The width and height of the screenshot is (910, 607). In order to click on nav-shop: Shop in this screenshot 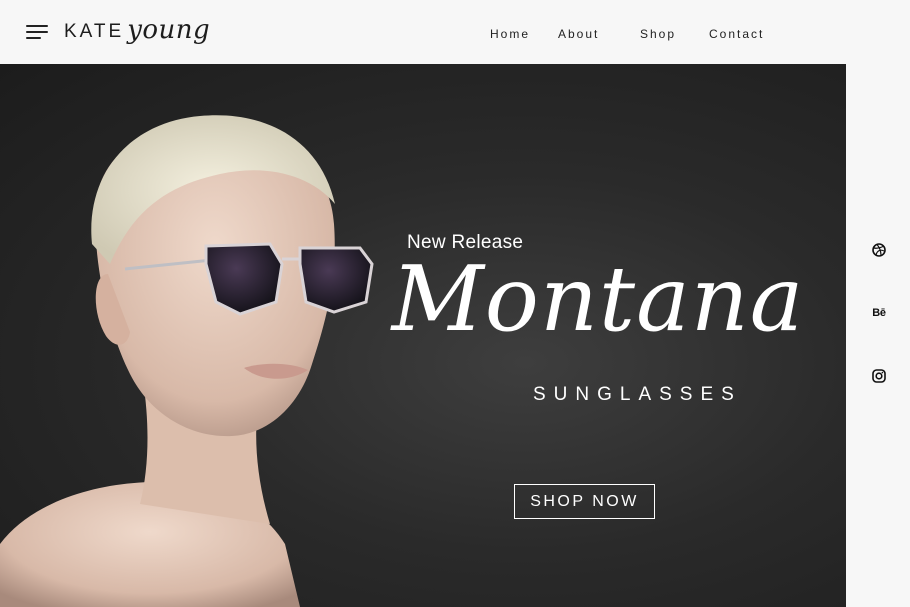, I will do `click(658, 34)`.